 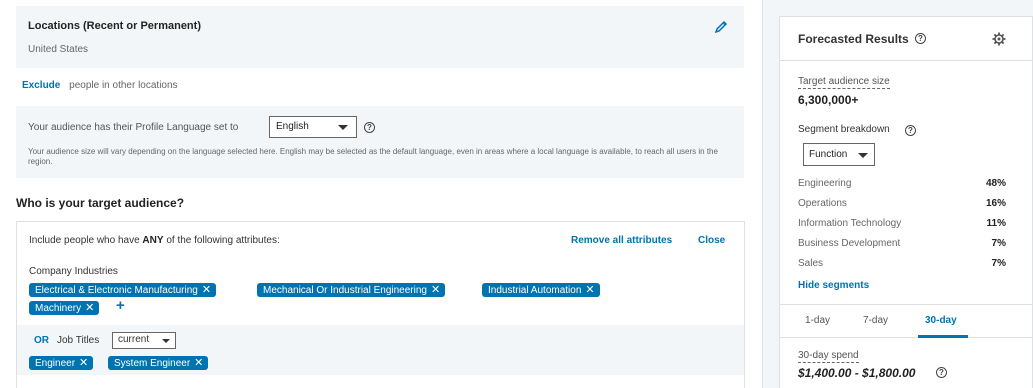 I want to click on segment-selected: Function, so click(x=828, y=154).